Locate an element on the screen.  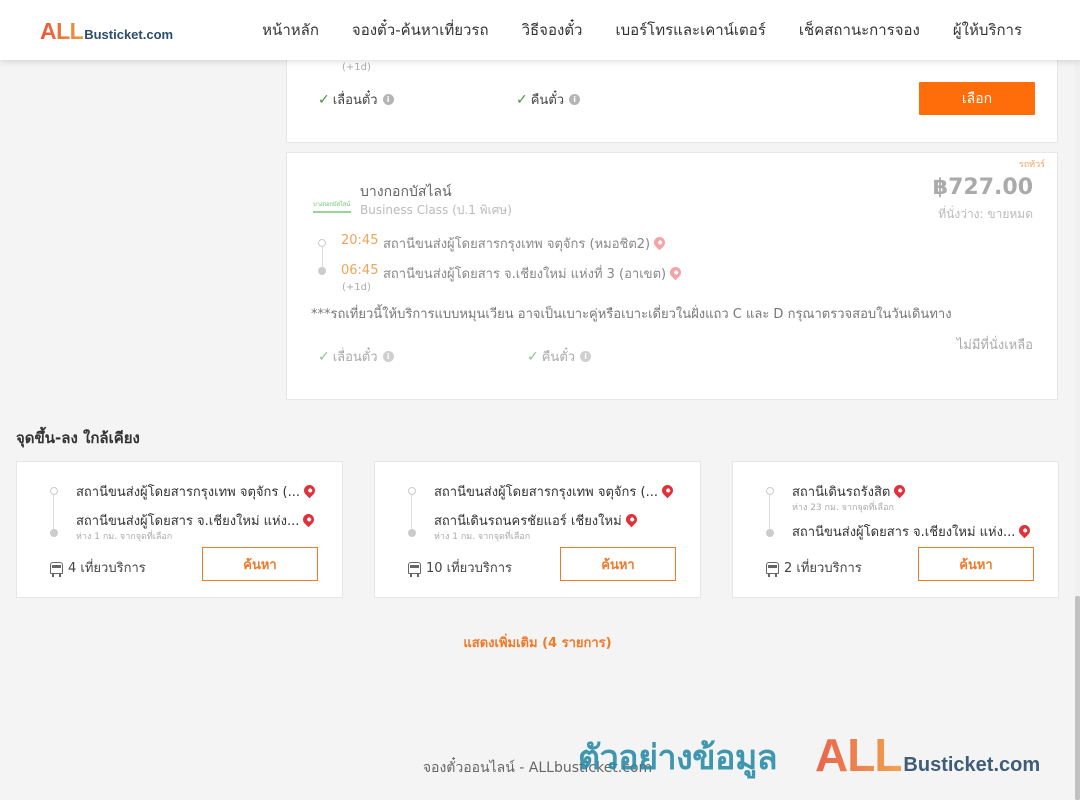
from-station-name: สถานีเดินรถรังสิต is located at coordinates (841, 492).